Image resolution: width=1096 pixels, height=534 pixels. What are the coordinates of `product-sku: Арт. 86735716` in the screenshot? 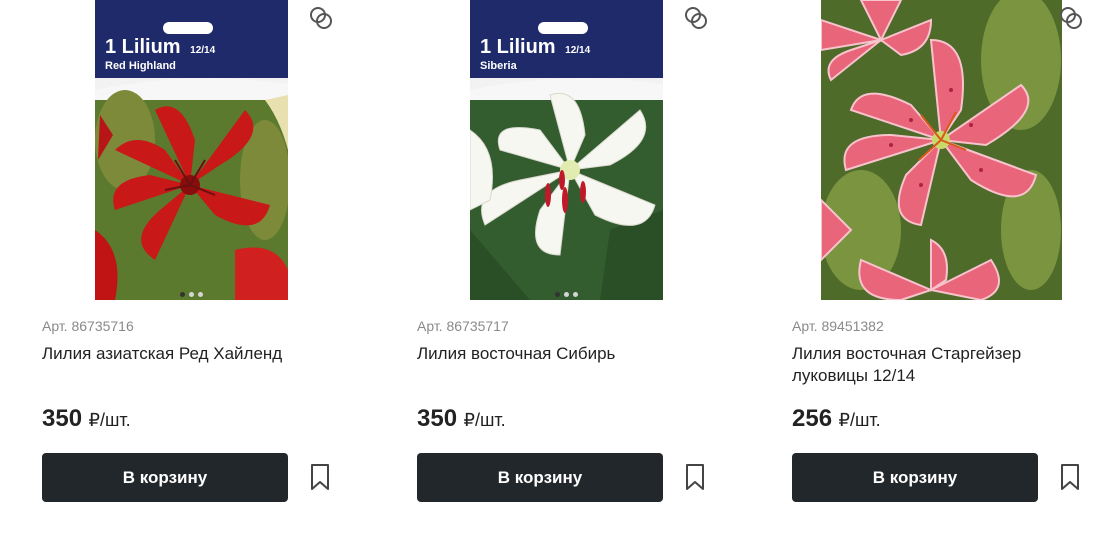 It's located at (88, 326).